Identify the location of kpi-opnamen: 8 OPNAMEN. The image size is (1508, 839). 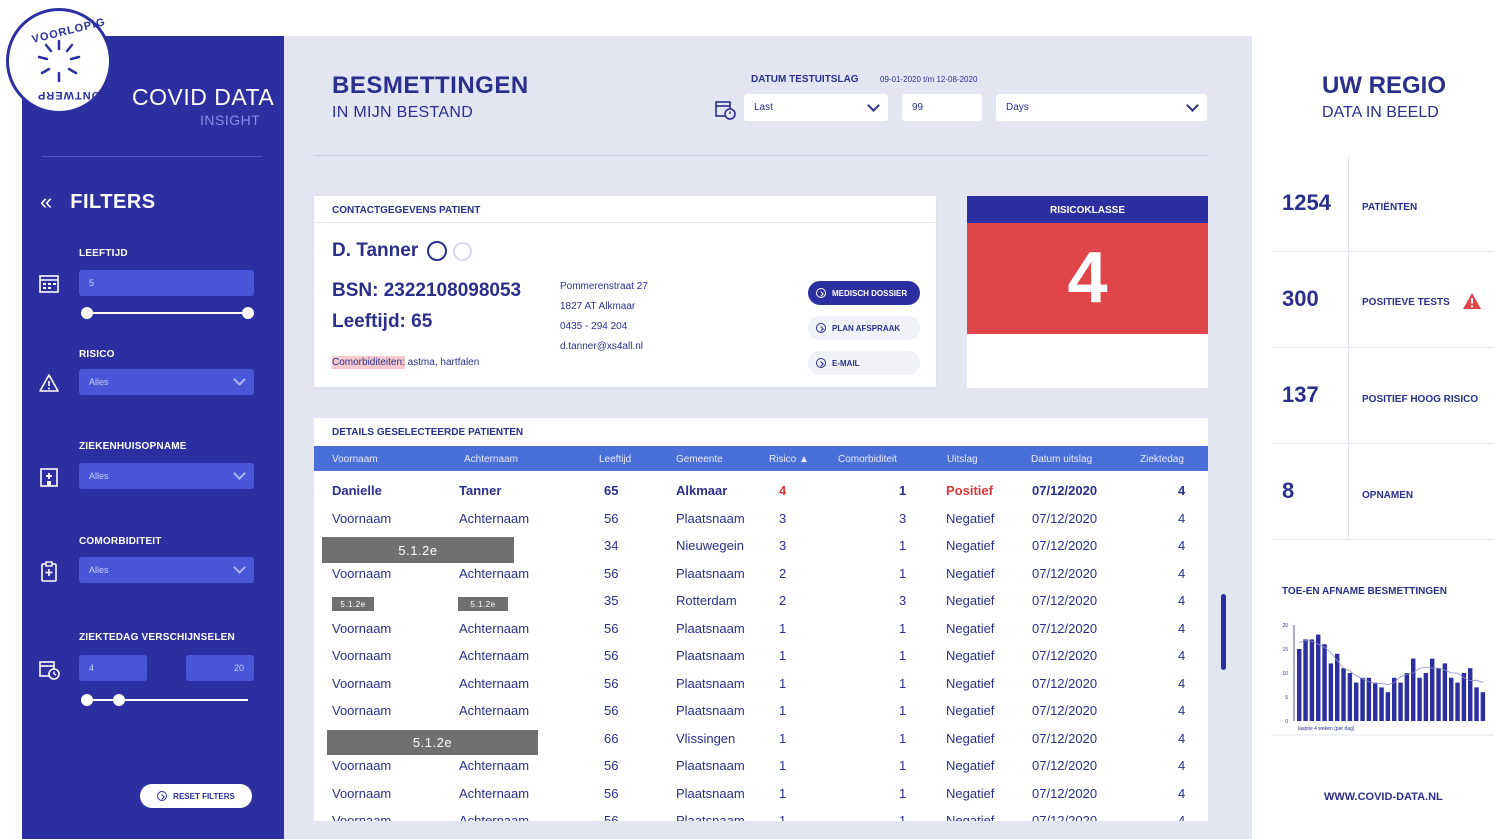
(1383, 492).